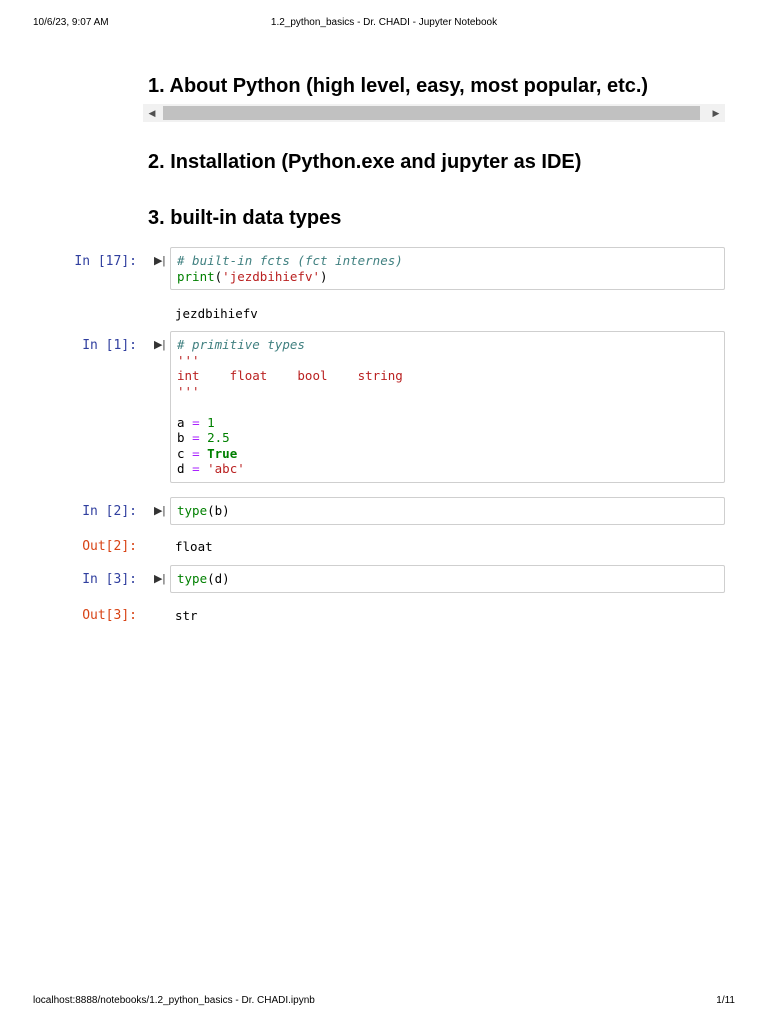  I want to click on code-cell-input: type(d), so click(447, 579).